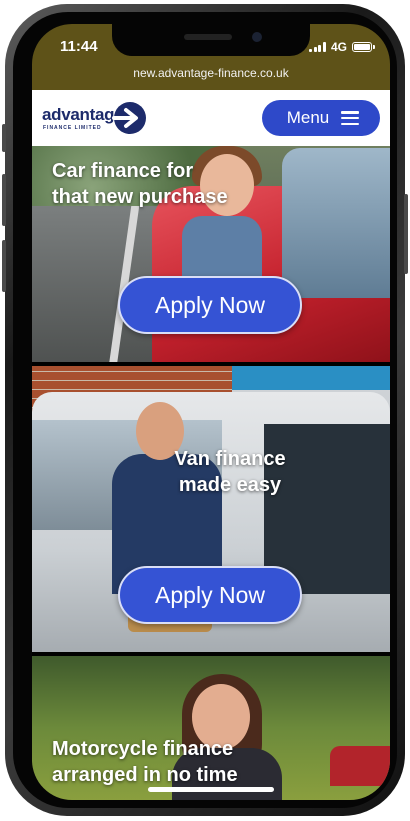 The height and width of the screenshot is (821, 410). What do you see at coordinates (230, 459) in the screenshot?
I see `van-title-line1: Van finance` at bounding box center [230, 459].